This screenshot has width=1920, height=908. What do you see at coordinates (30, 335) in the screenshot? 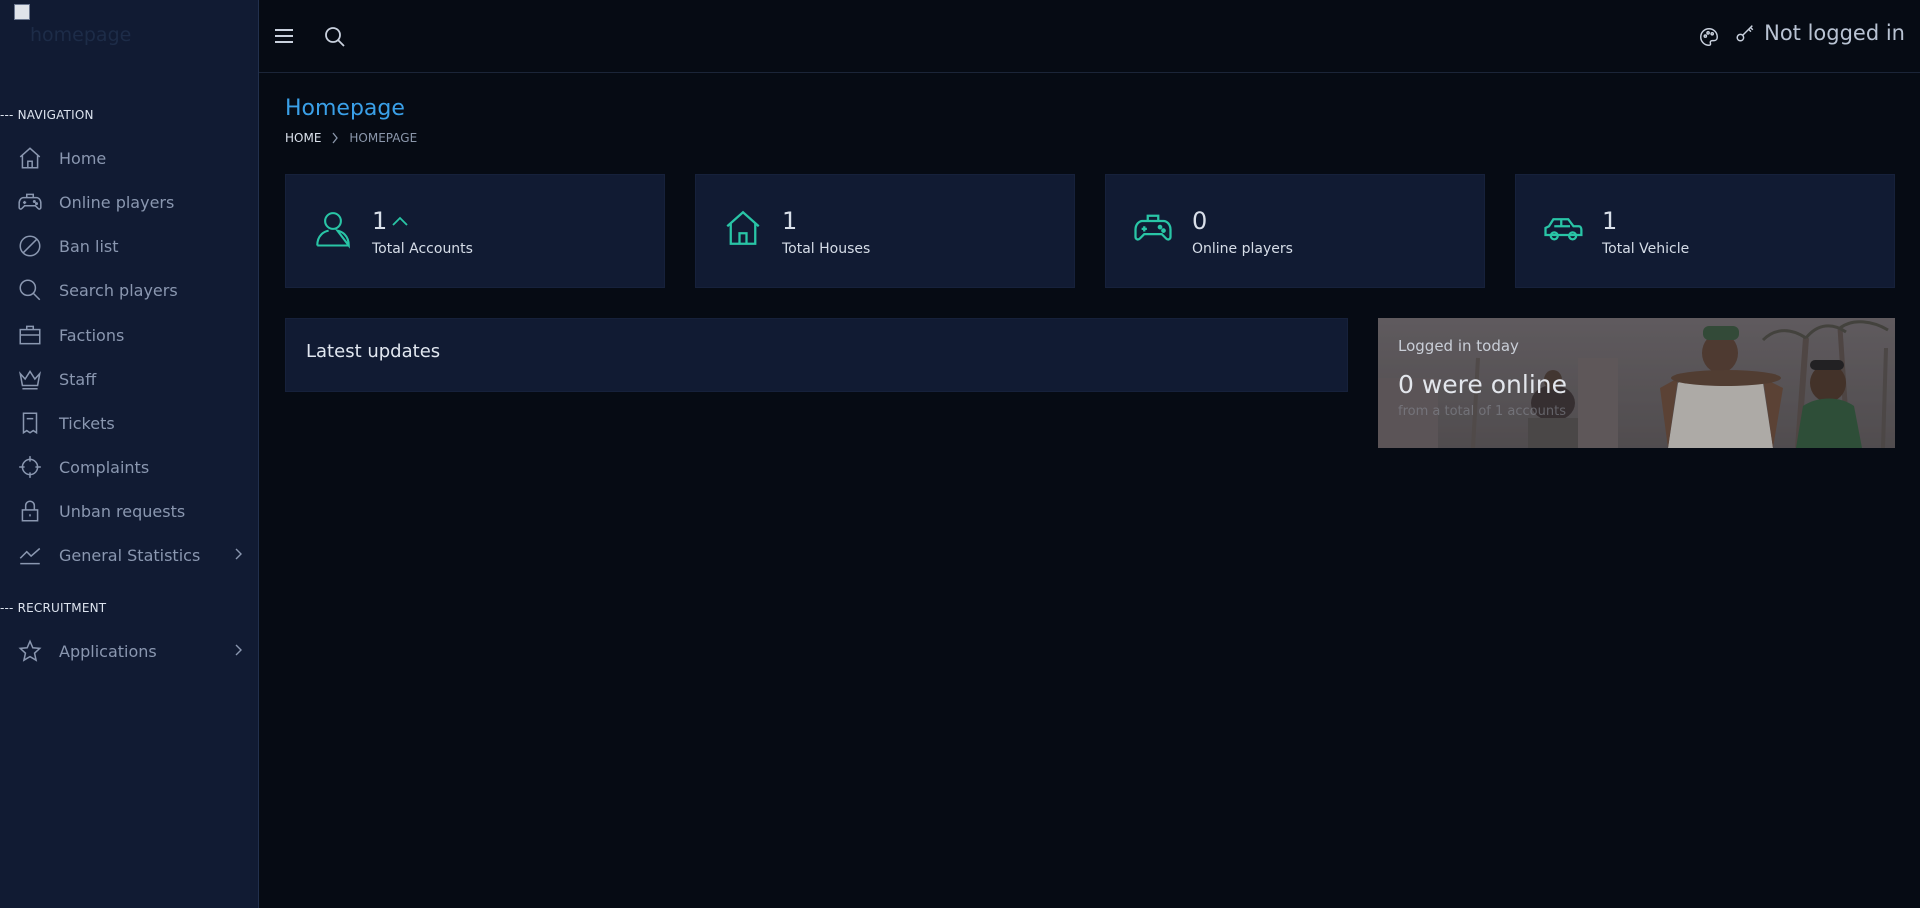
I see `briefcase-icon` at bounding box center [30, 335].